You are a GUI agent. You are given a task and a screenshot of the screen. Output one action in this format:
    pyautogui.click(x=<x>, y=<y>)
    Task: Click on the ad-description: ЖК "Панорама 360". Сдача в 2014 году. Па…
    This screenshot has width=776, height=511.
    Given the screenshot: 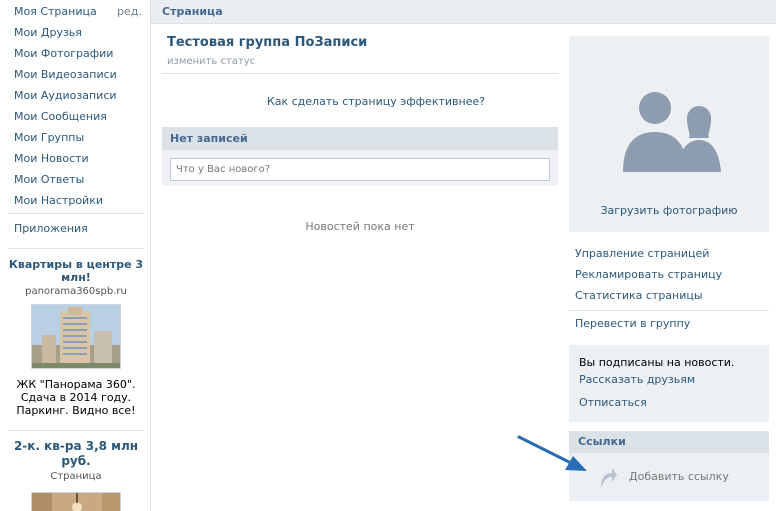 What is the action you would take?
    pyautogui.click(x=76, y=397)
    